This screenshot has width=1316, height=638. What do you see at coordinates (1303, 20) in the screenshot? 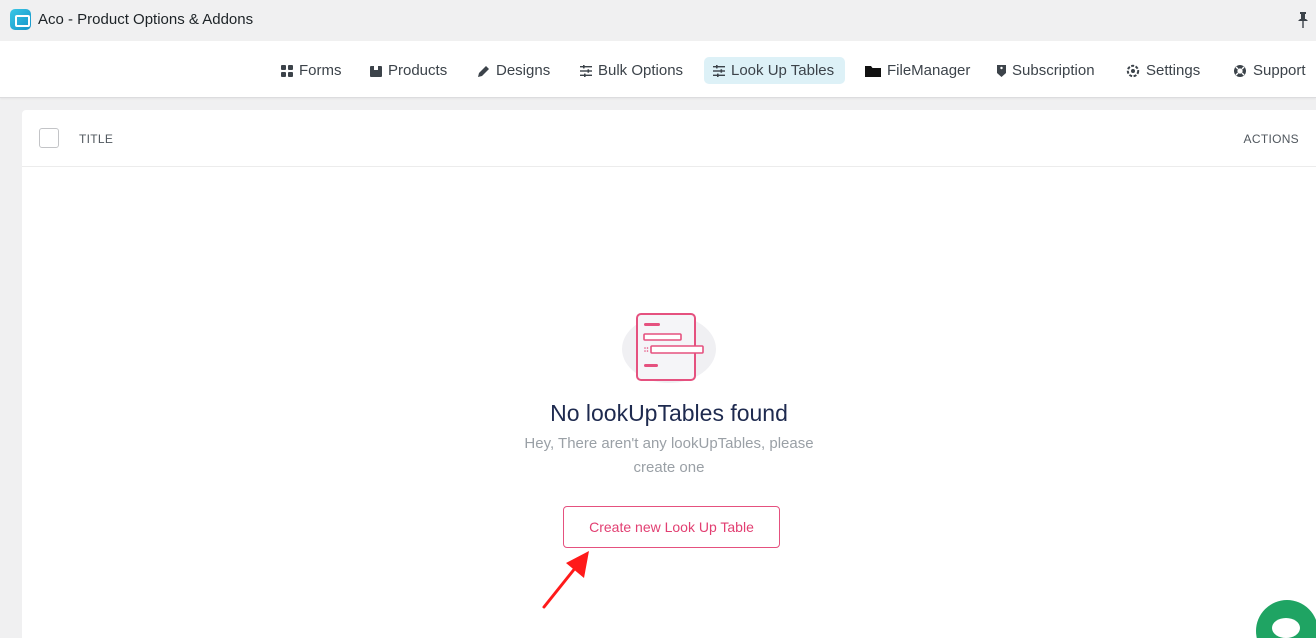
I see `pin-icon` at bounding box center [1303, 20].